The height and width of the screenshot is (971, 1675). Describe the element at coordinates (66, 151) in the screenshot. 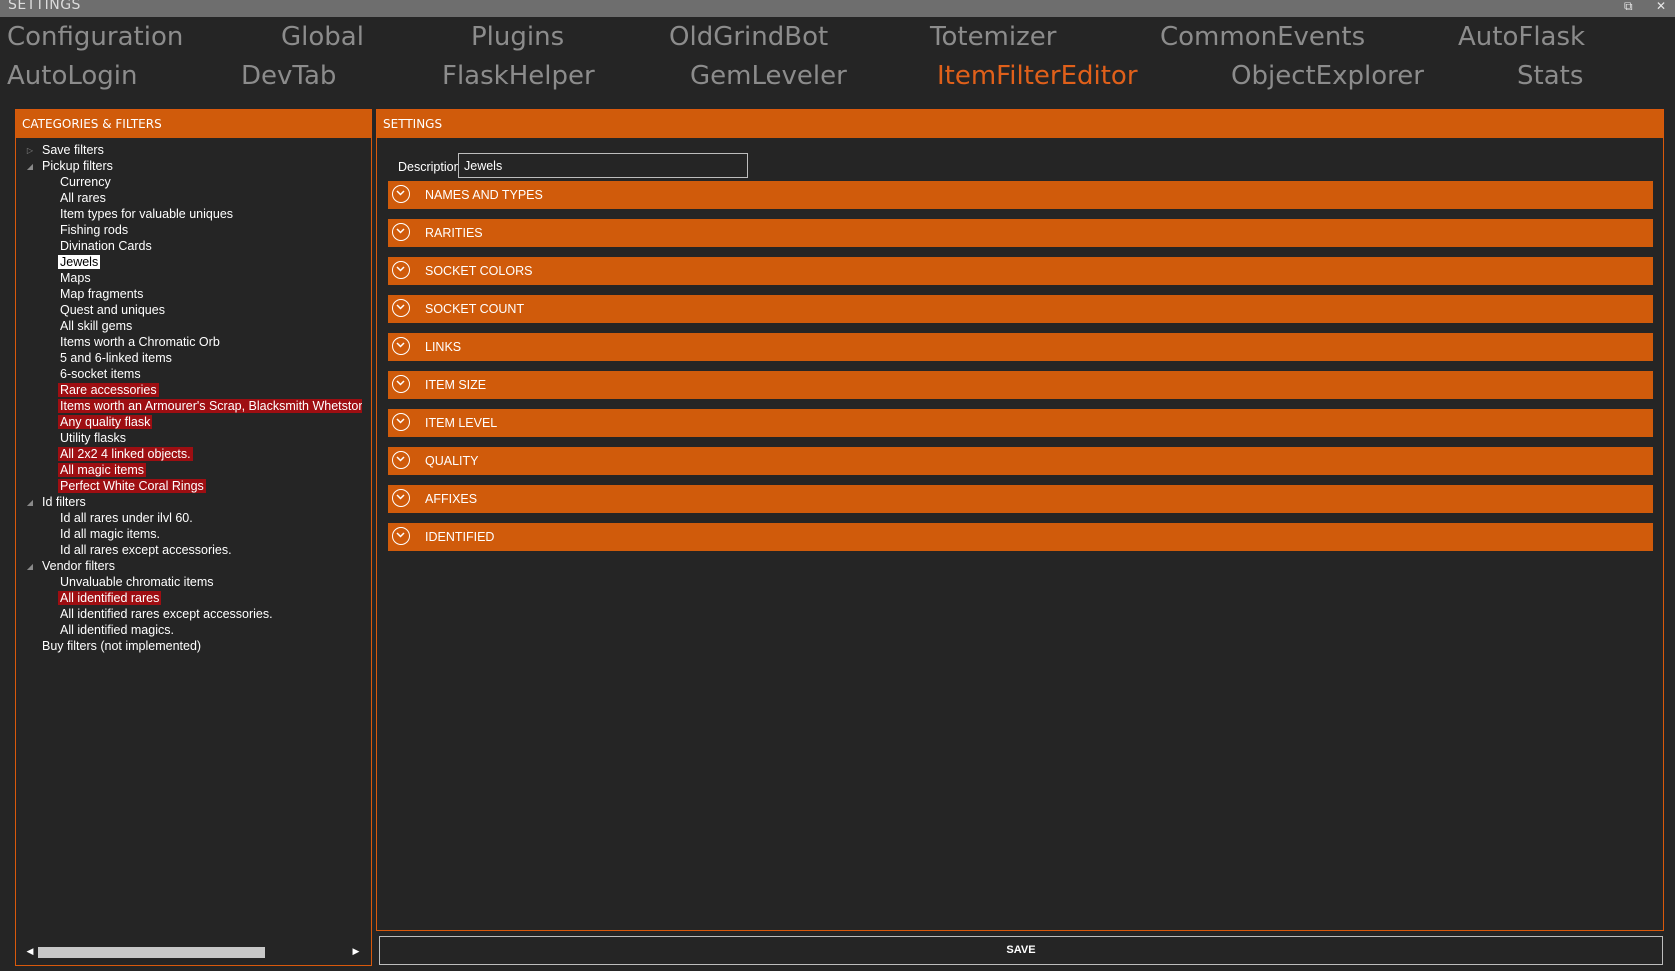

I see `tree-item: ▷ Save filters` at that location.